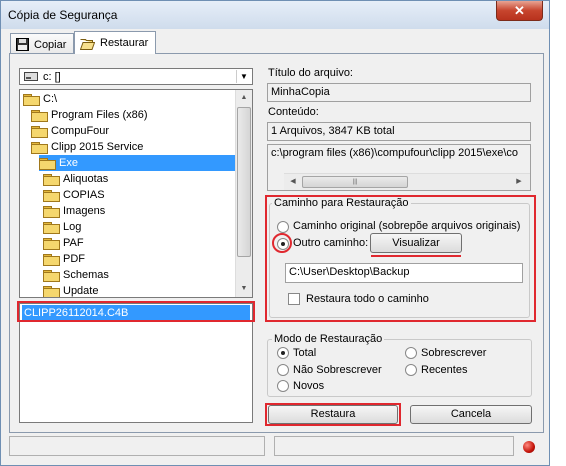 The image size is (566, 466). Describe the element at coordinates (454, 353) in the screenshot. I see `mode-overwrite-label: Sobrescrever` at that location.